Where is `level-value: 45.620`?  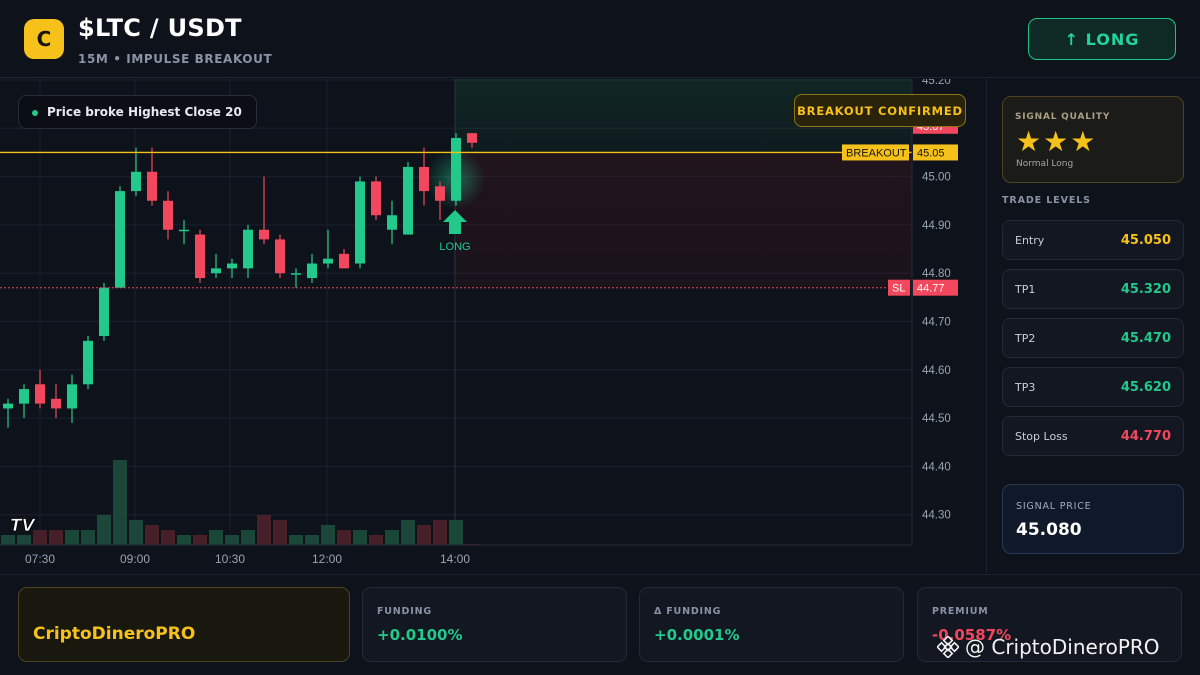
level-value: 45.620 is located at coordinates (1145, 387).